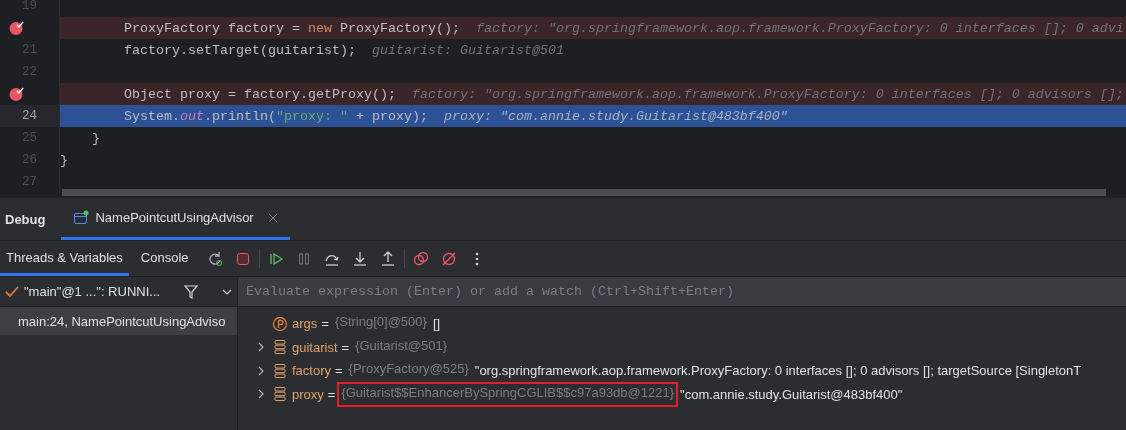 The height and width of the screenshot is (430, 1126). I want to click on variable-value: "com.annie.study.Guitarist@483bf400", so click(791, 394).